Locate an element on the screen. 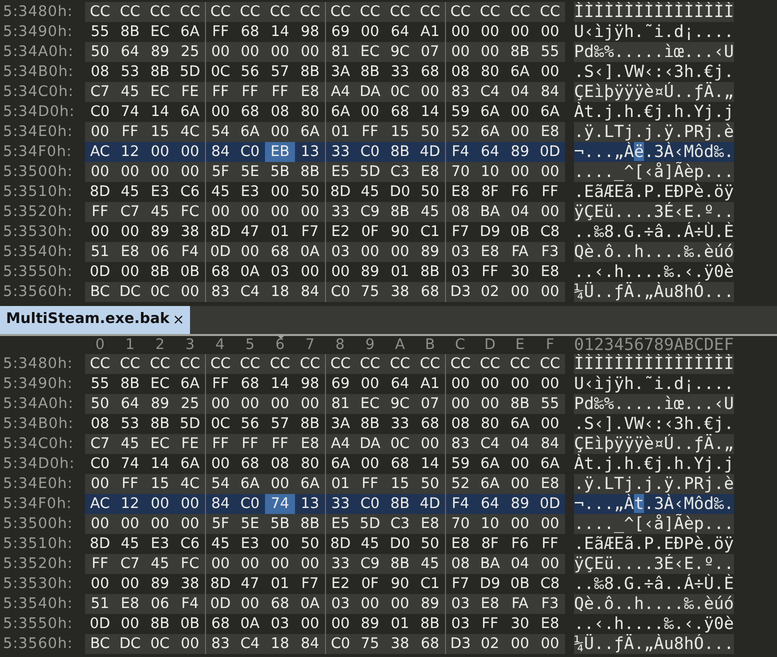  hex-byte: DC is located at coordinates (130, 292).